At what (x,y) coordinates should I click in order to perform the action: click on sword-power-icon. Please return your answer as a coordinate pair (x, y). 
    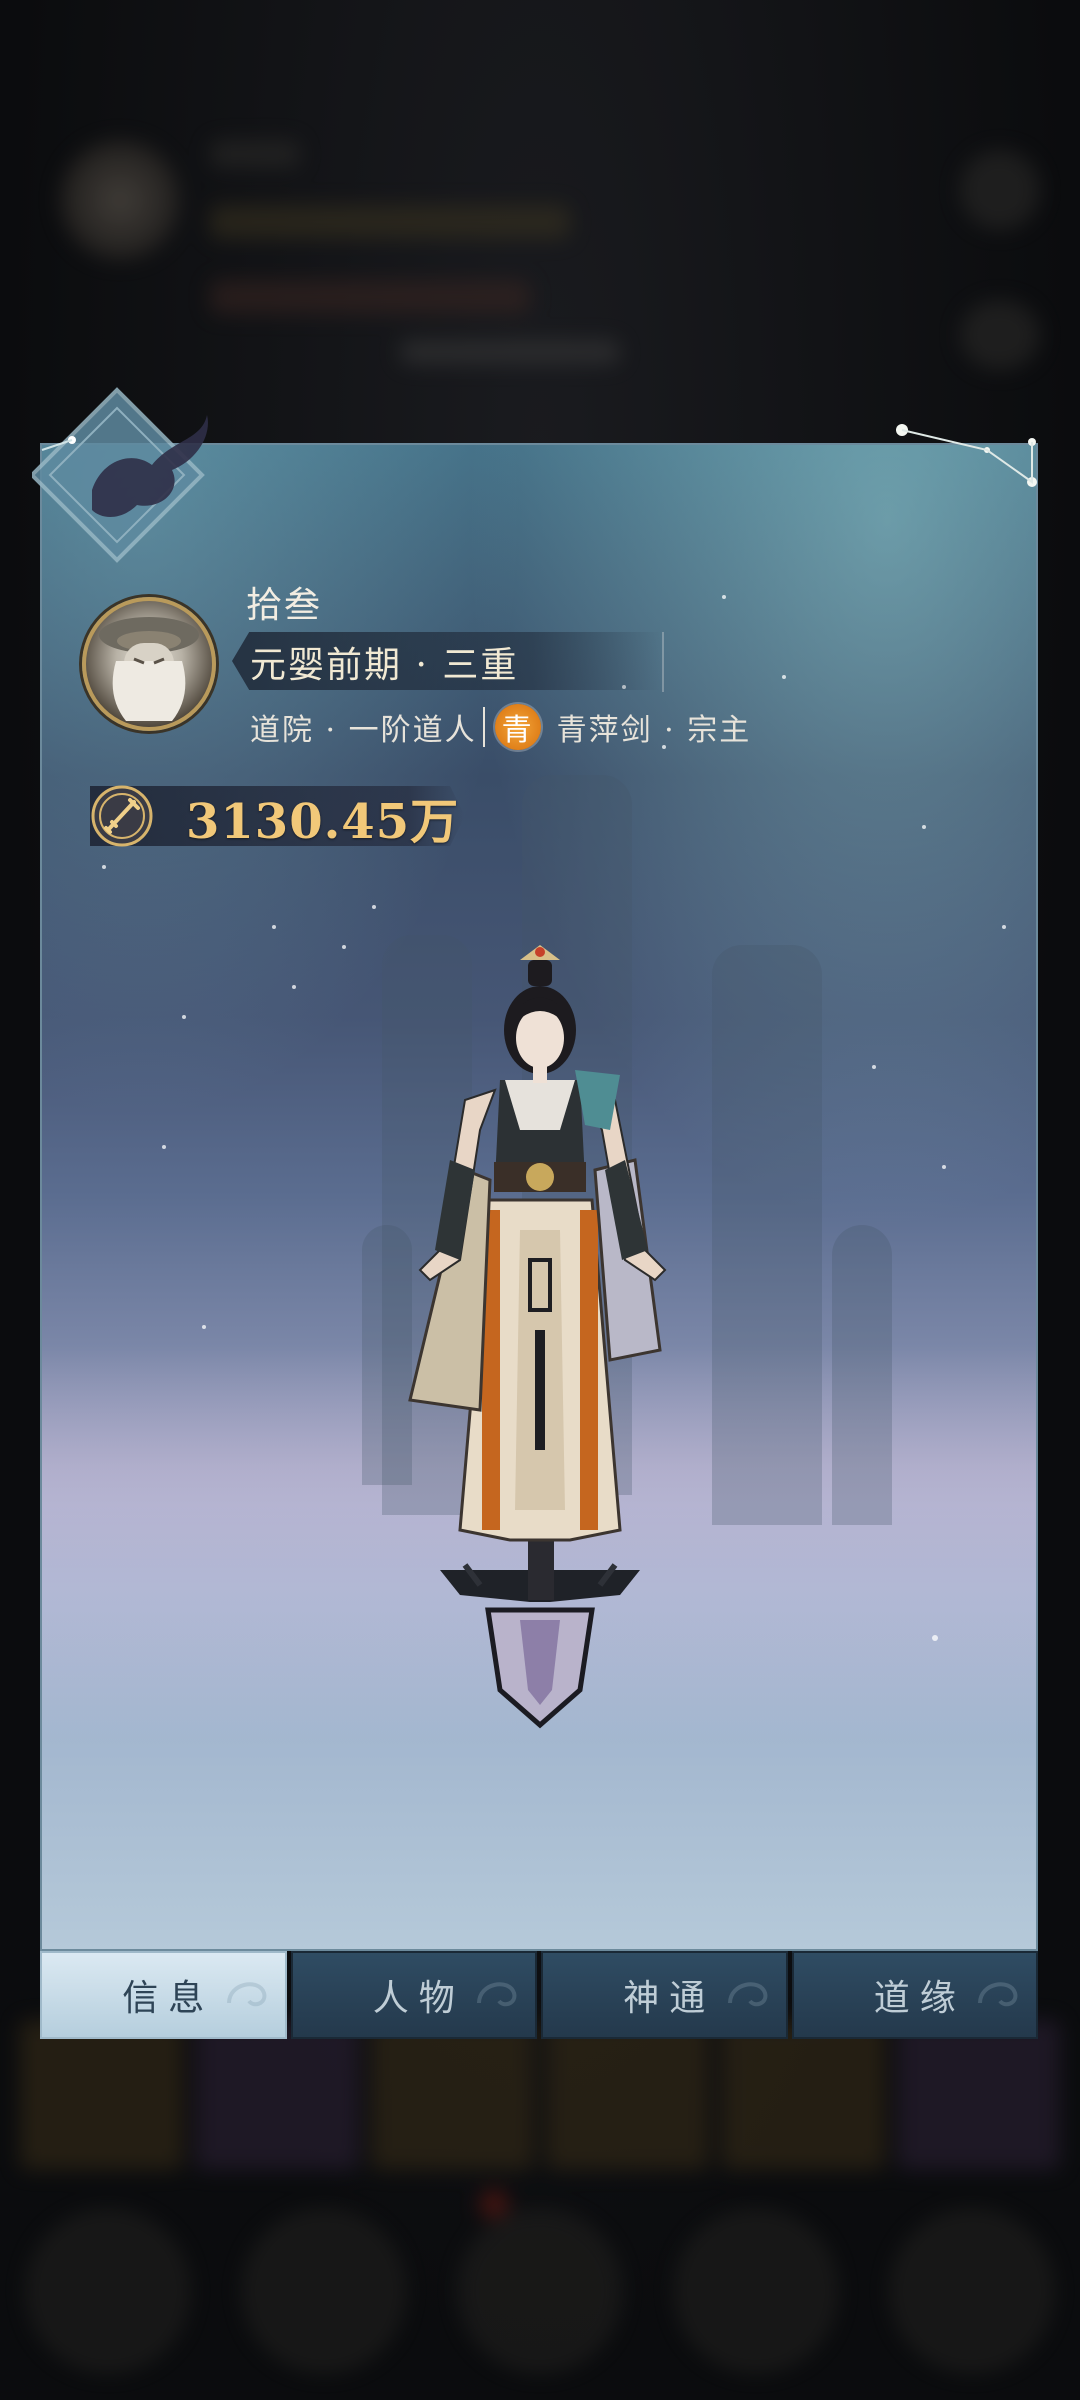
    Looking at the image, I should click on (122, 816).